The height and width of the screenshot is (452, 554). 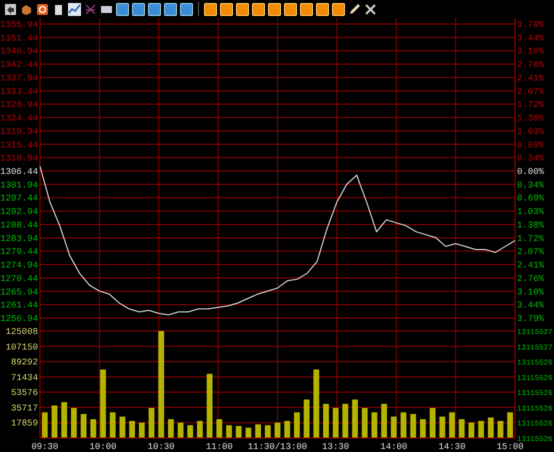 What do you see at coordinates (19, 159) in the screenshot?
I see `price-axis-label: 1310.94` at bounding box center [19, 159].